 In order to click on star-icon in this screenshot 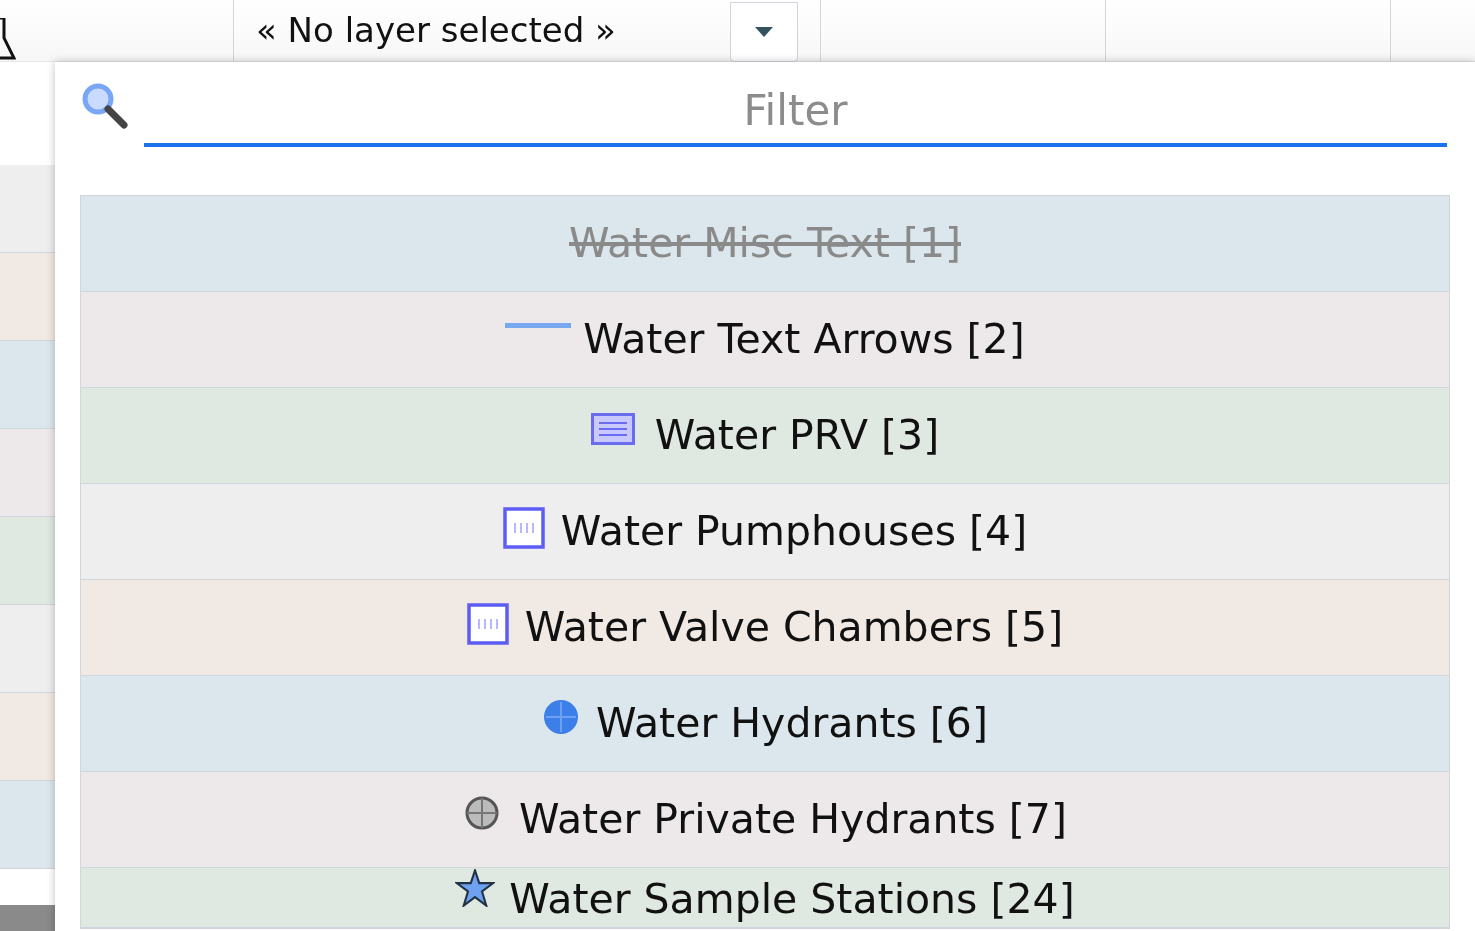, I will do `click(475, 888)`.